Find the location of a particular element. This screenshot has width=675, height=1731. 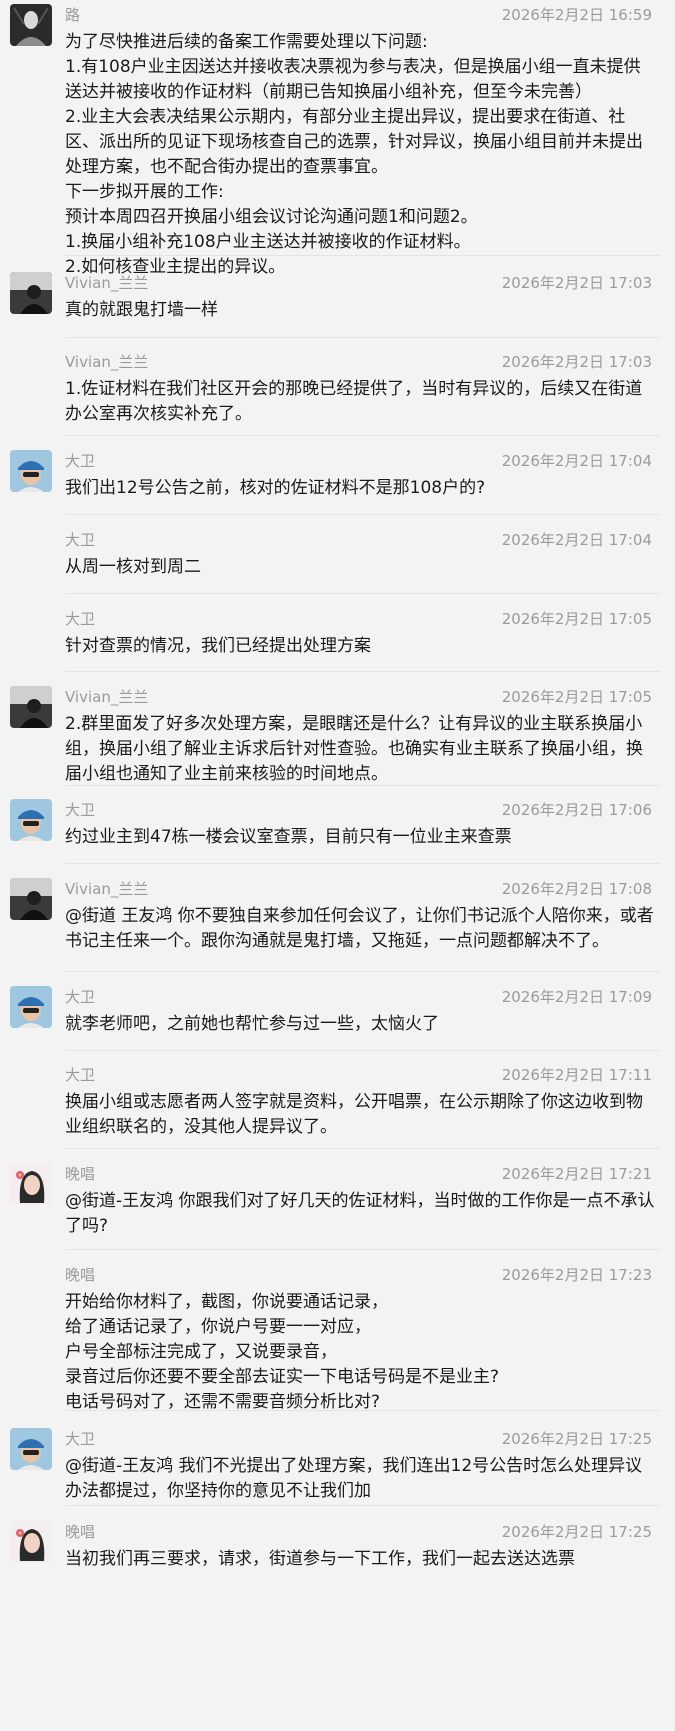

message-text: 针对查票的情况，我们已经提出处理方案 is located at coordinates (361, 646).